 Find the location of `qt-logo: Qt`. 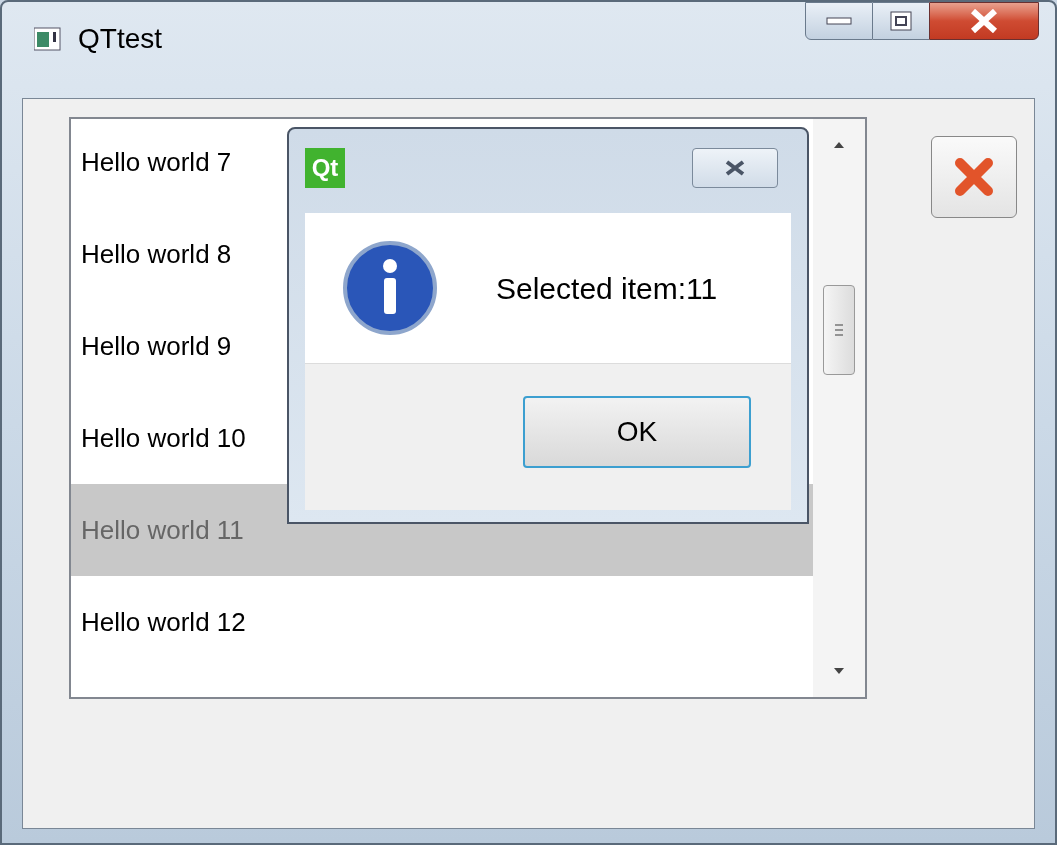

qt-logo: Qt is located at coordinates (325, 168).